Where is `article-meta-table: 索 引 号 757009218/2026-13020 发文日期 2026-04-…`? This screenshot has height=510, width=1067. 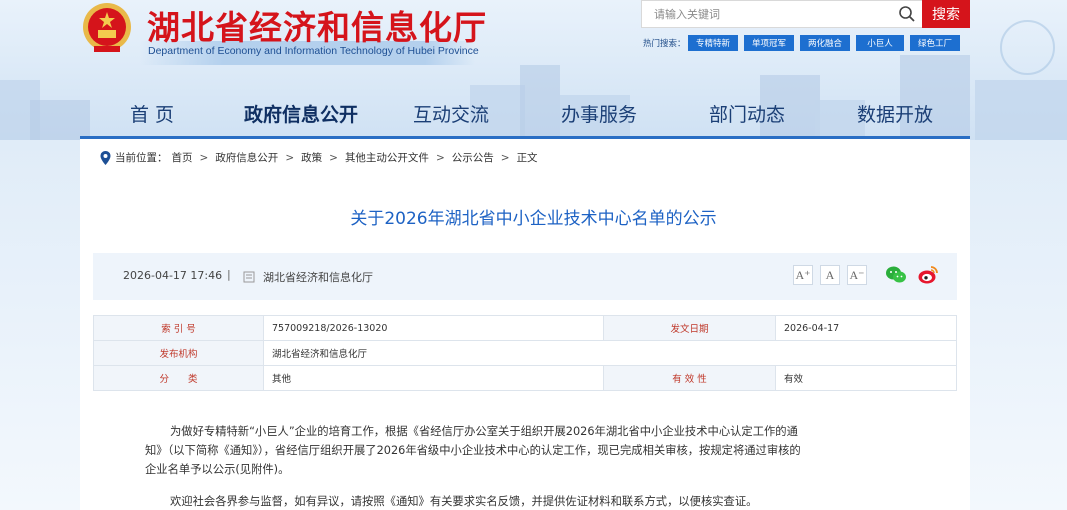 article-meta-table: 索 引 号 757009218/2026-13020 发文日期 2026-04-… is located at coordinates (525, 353).